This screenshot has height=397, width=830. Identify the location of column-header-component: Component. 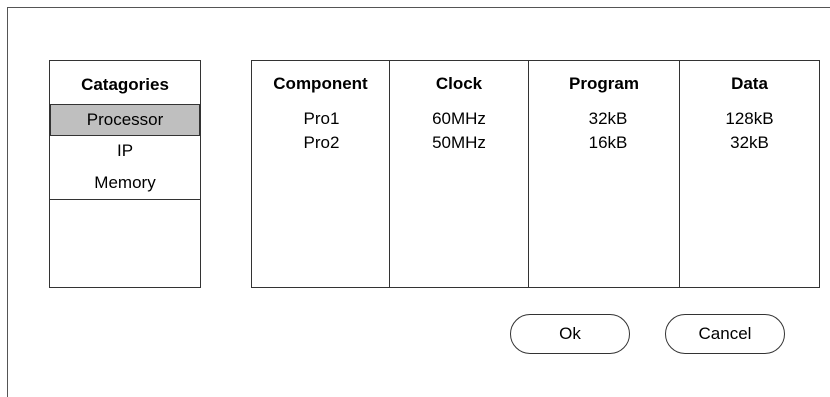
(320, 83).